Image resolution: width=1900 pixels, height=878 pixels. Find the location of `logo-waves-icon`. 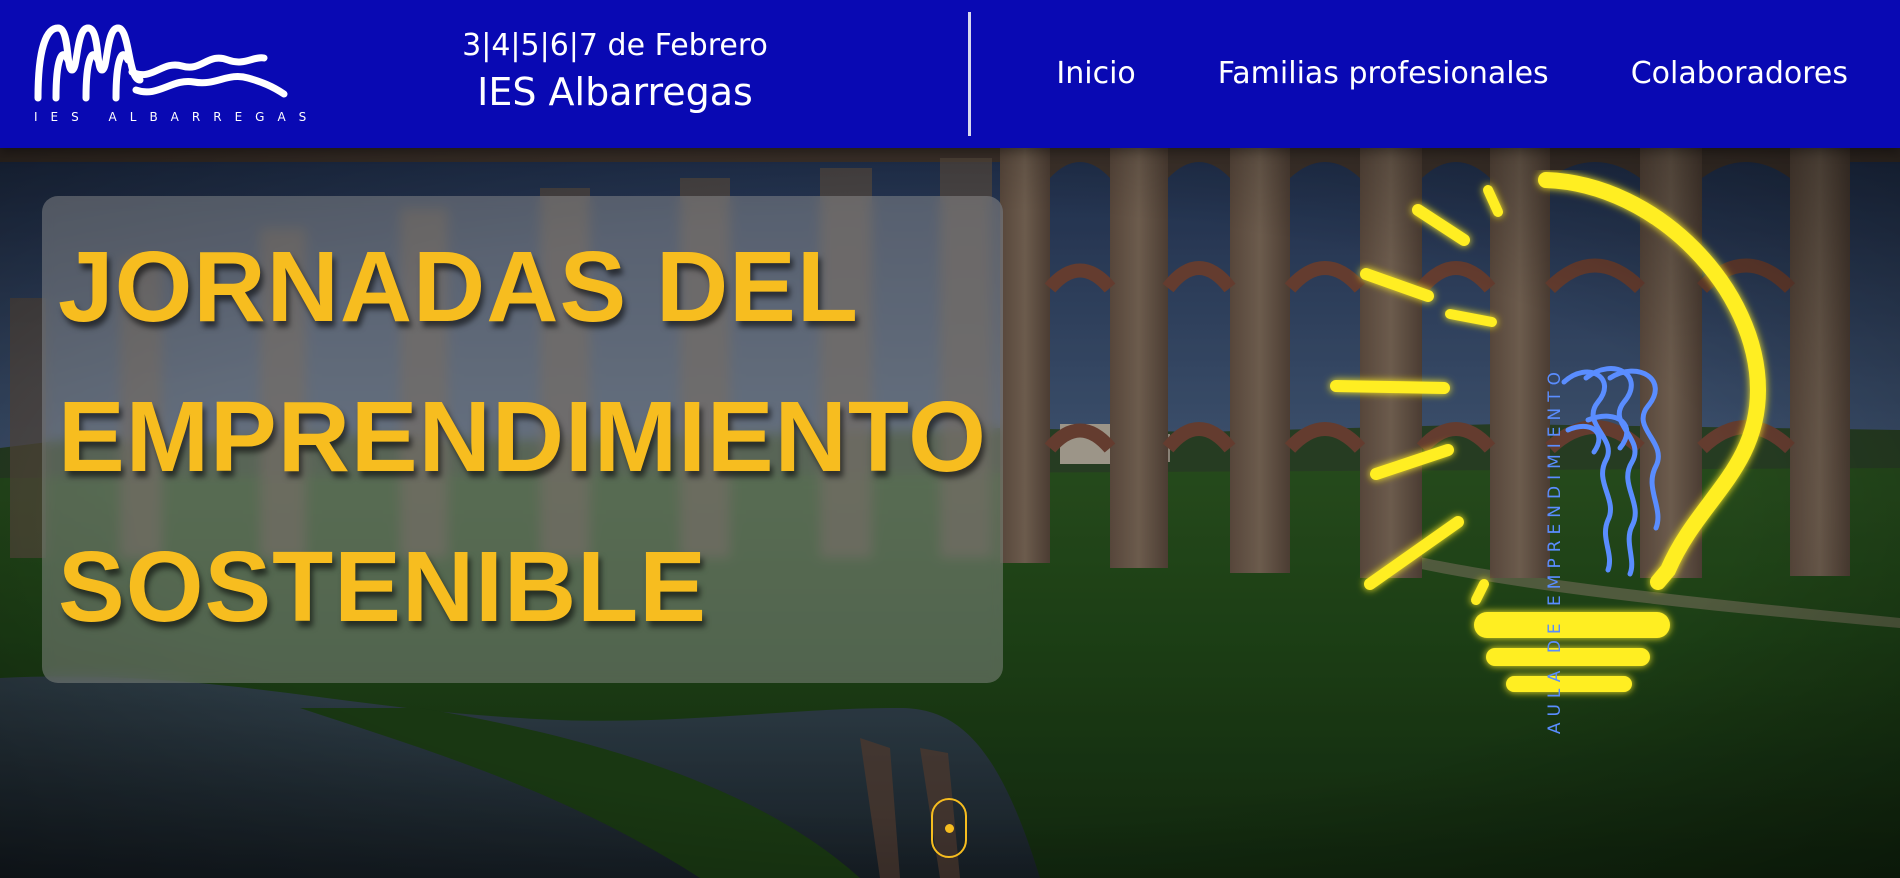

logo-waves-icon is located at coordinates (161, 63).